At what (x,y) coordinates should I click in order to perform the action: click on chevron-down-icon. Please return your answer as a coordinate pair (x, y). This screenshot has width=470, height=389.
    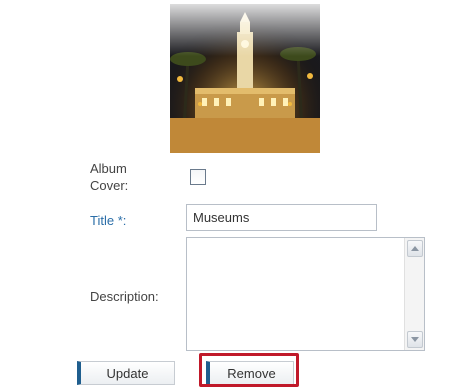
    Looking at the image, I should click on (415, 339).